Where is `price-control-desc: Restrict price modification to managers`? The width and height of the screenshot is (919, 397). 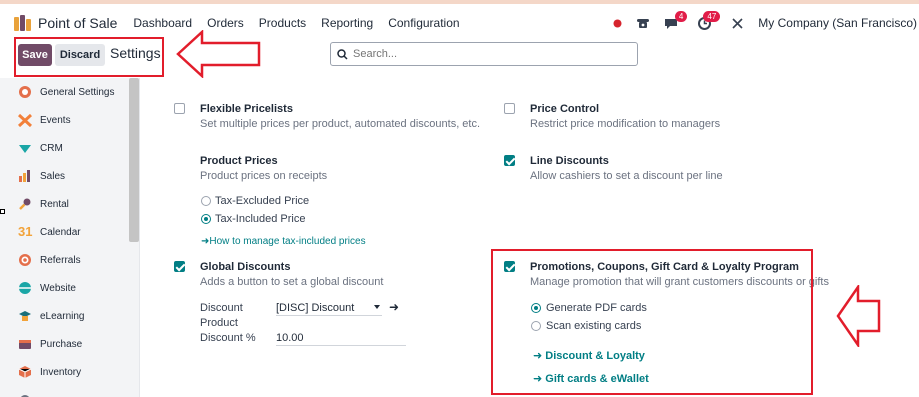
price-control-desc: Restrict price modification to managers is located at coordinates (625, 124).